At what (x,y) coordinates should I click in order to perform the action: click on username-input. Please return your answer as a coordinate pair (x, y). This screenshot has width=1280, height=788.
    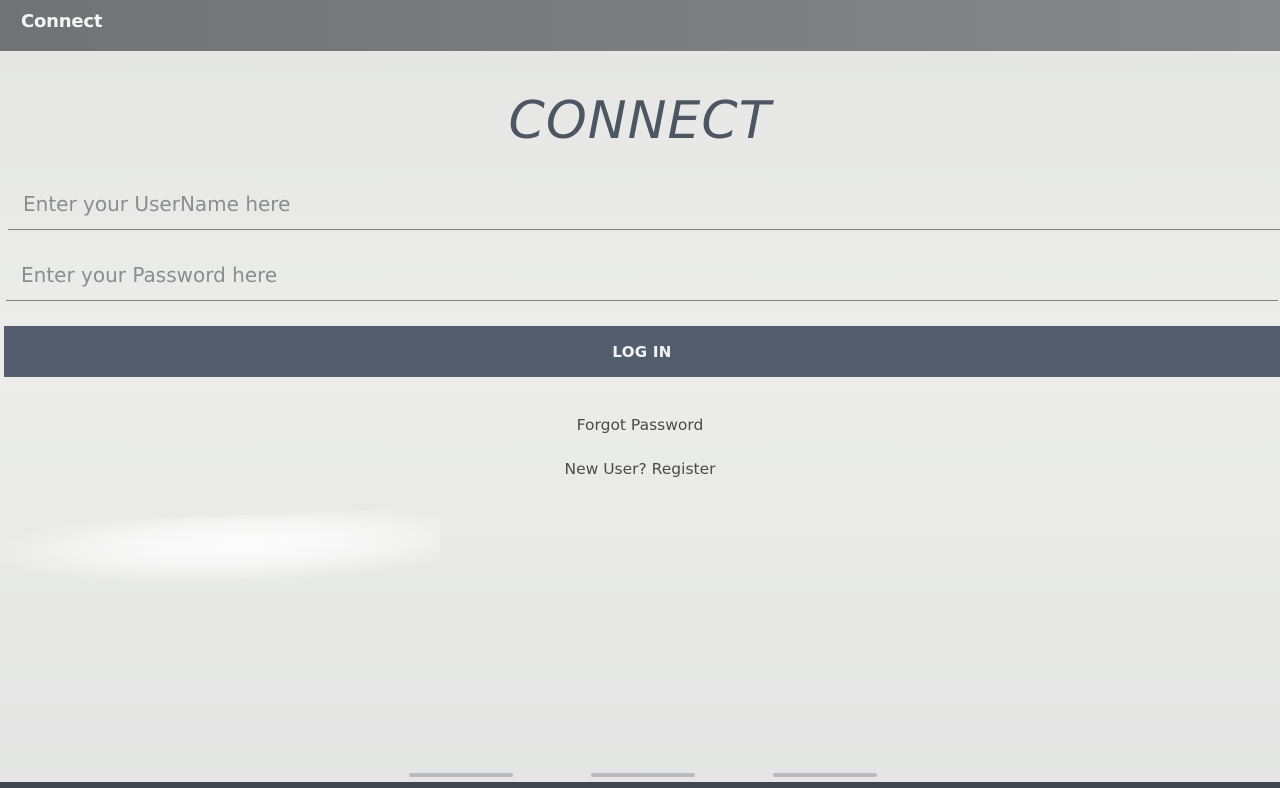
    Looking at the image, I should click on (623, 204).